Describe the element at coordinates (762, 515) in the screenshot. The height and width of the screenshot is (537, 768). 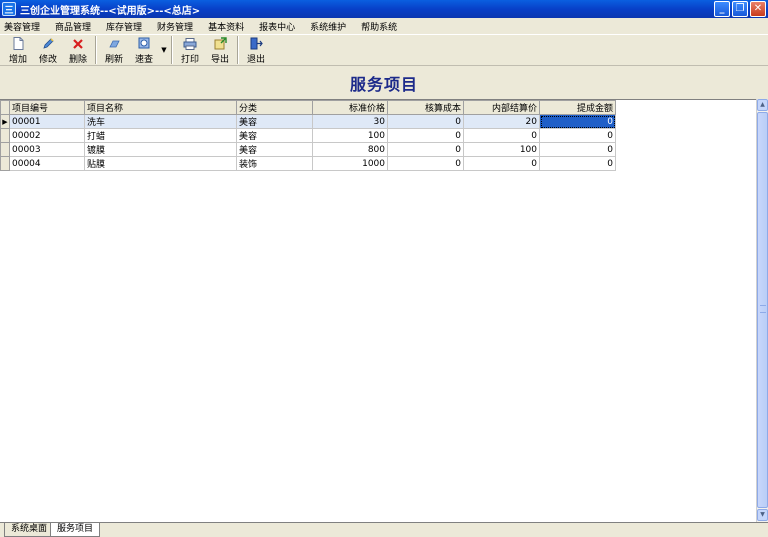
I see `scroll-down-arrow-icon: ▼` at that location.